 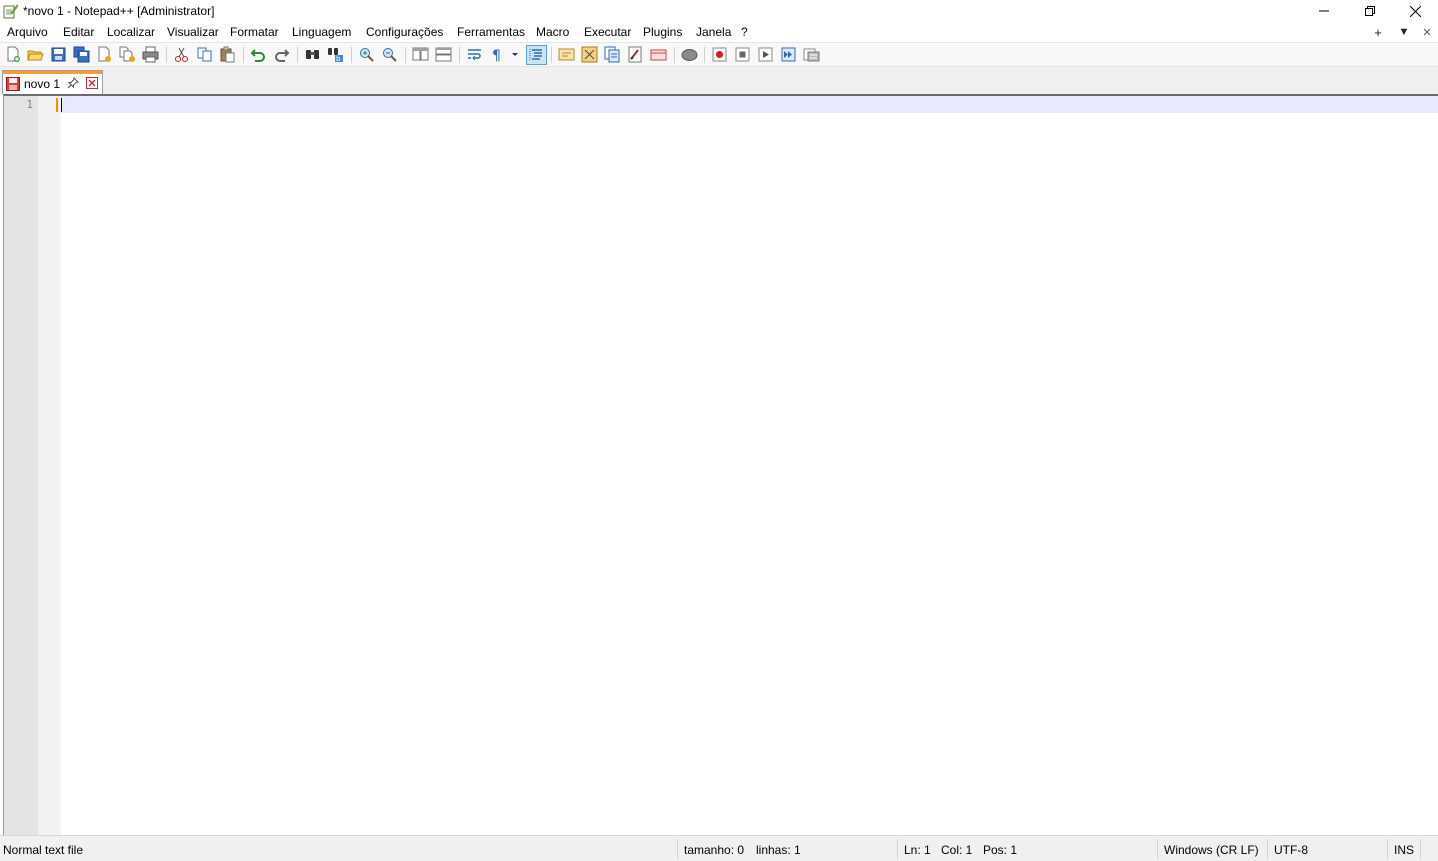 I want to click on close-tab-icon, so click(x=92, y=83).